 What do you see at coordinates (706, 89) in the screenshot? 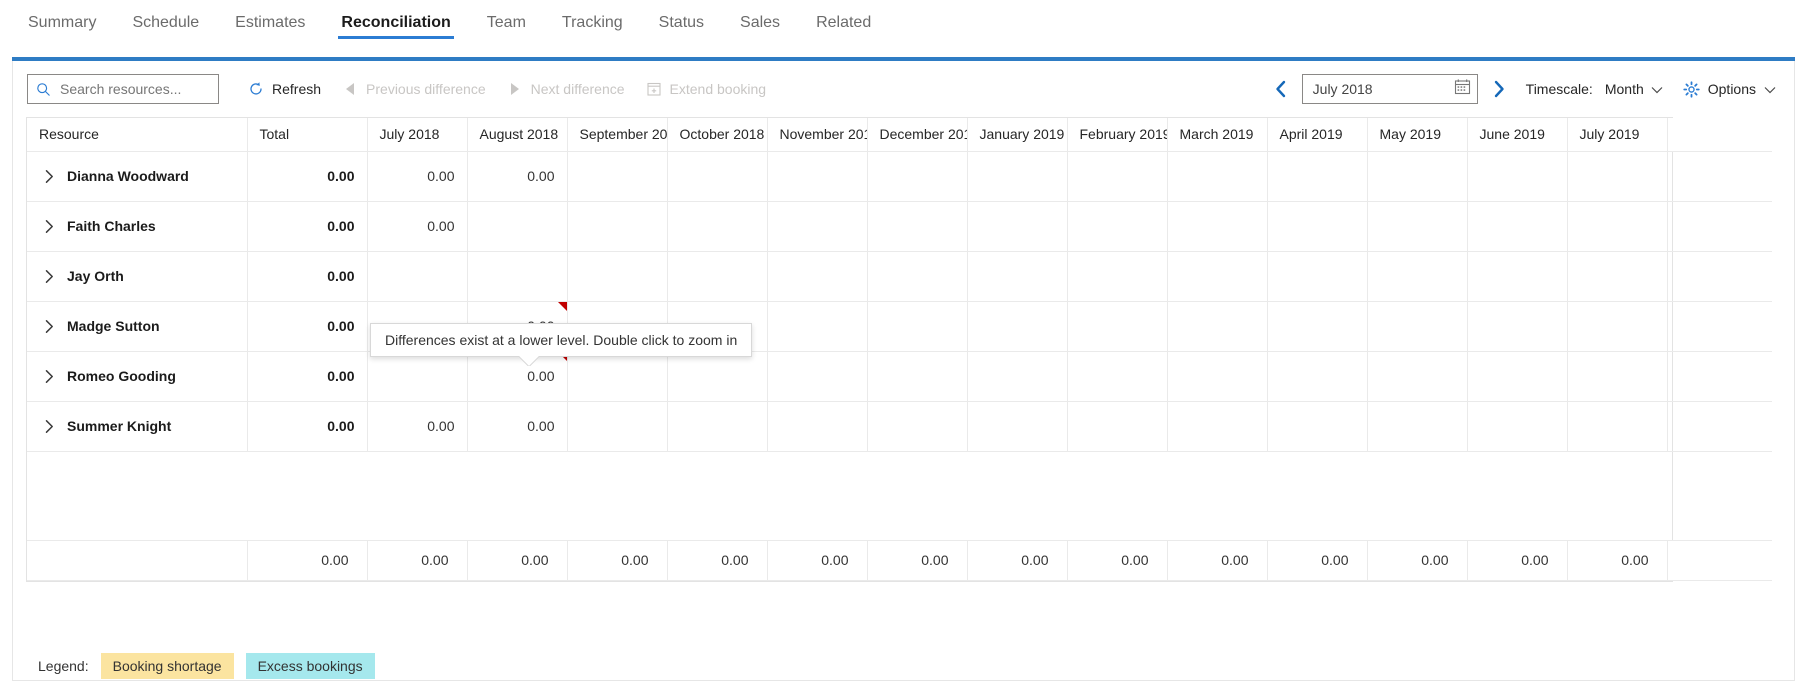
I see `extend-booking-button: Extend booking` at bounding box center [706, 89].